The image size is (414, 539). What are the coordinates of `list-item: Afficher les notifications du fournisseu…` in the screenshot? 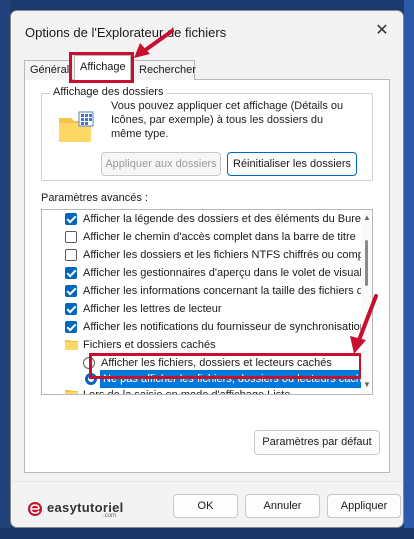 It's located at (204, 327).